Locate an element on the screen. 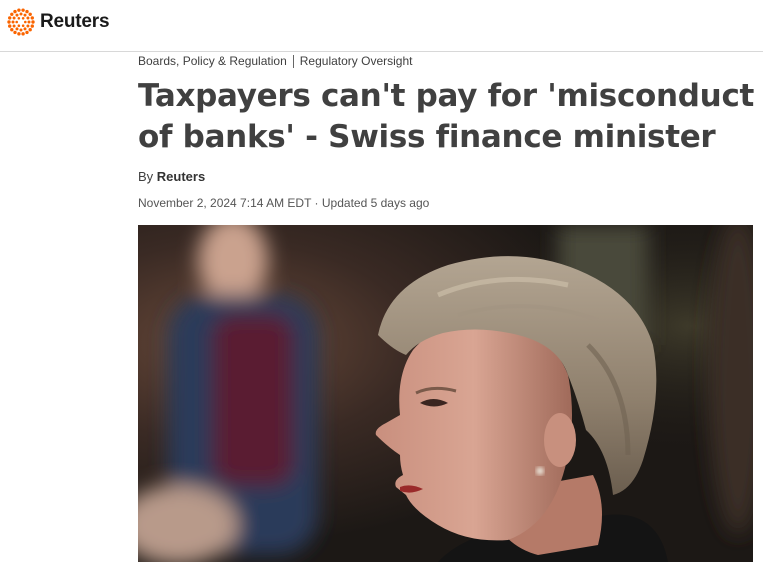 This screenshot has height=562, width=763. updated-time: Updated 5 days ago is located at coordinates (375, 203).